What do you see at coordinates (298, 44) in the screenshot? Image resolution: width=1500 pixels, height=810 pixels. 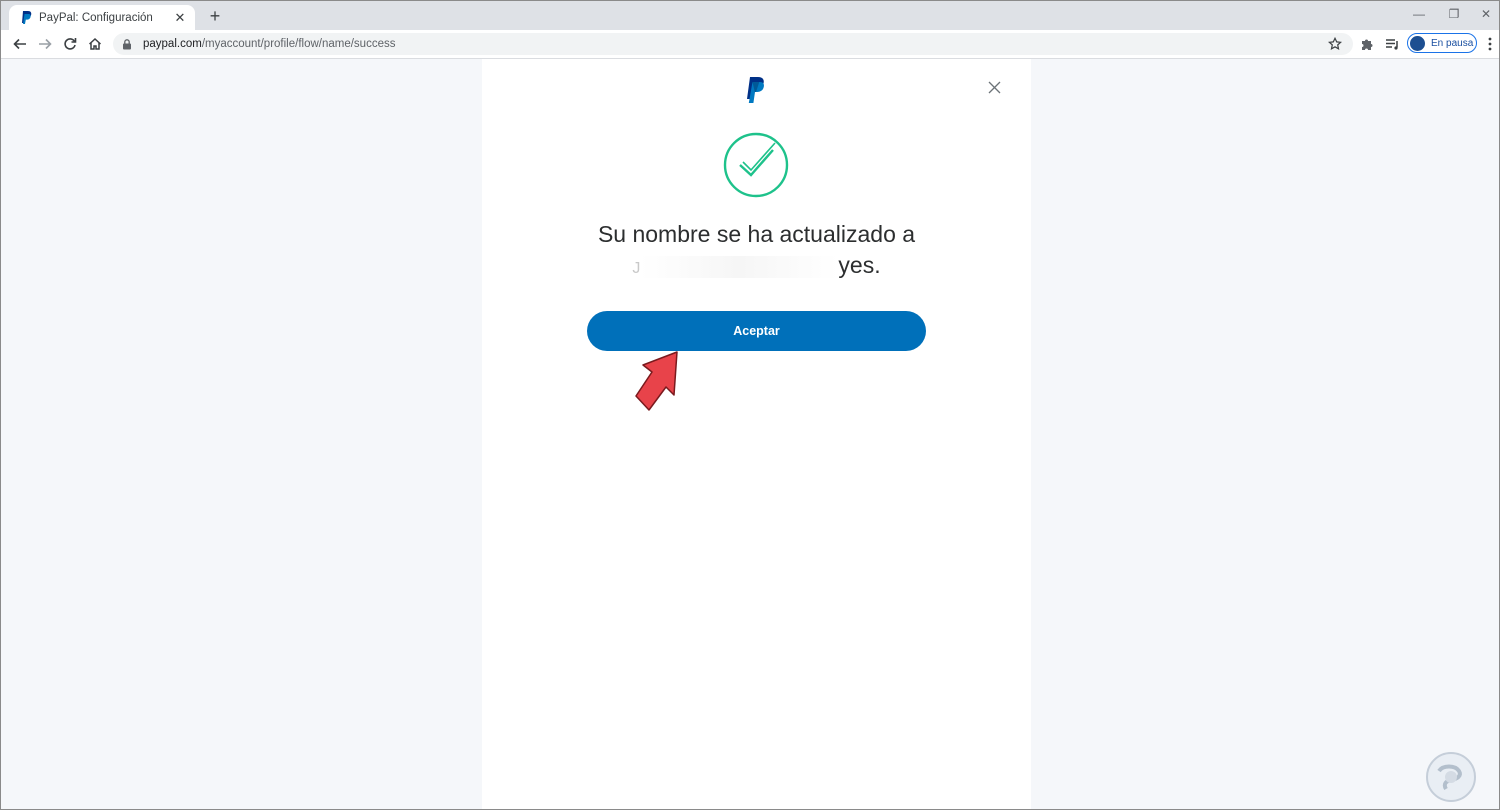 I see `url-path: /myaccount/profile/flow/name/success` at bounding box center [298, 44].